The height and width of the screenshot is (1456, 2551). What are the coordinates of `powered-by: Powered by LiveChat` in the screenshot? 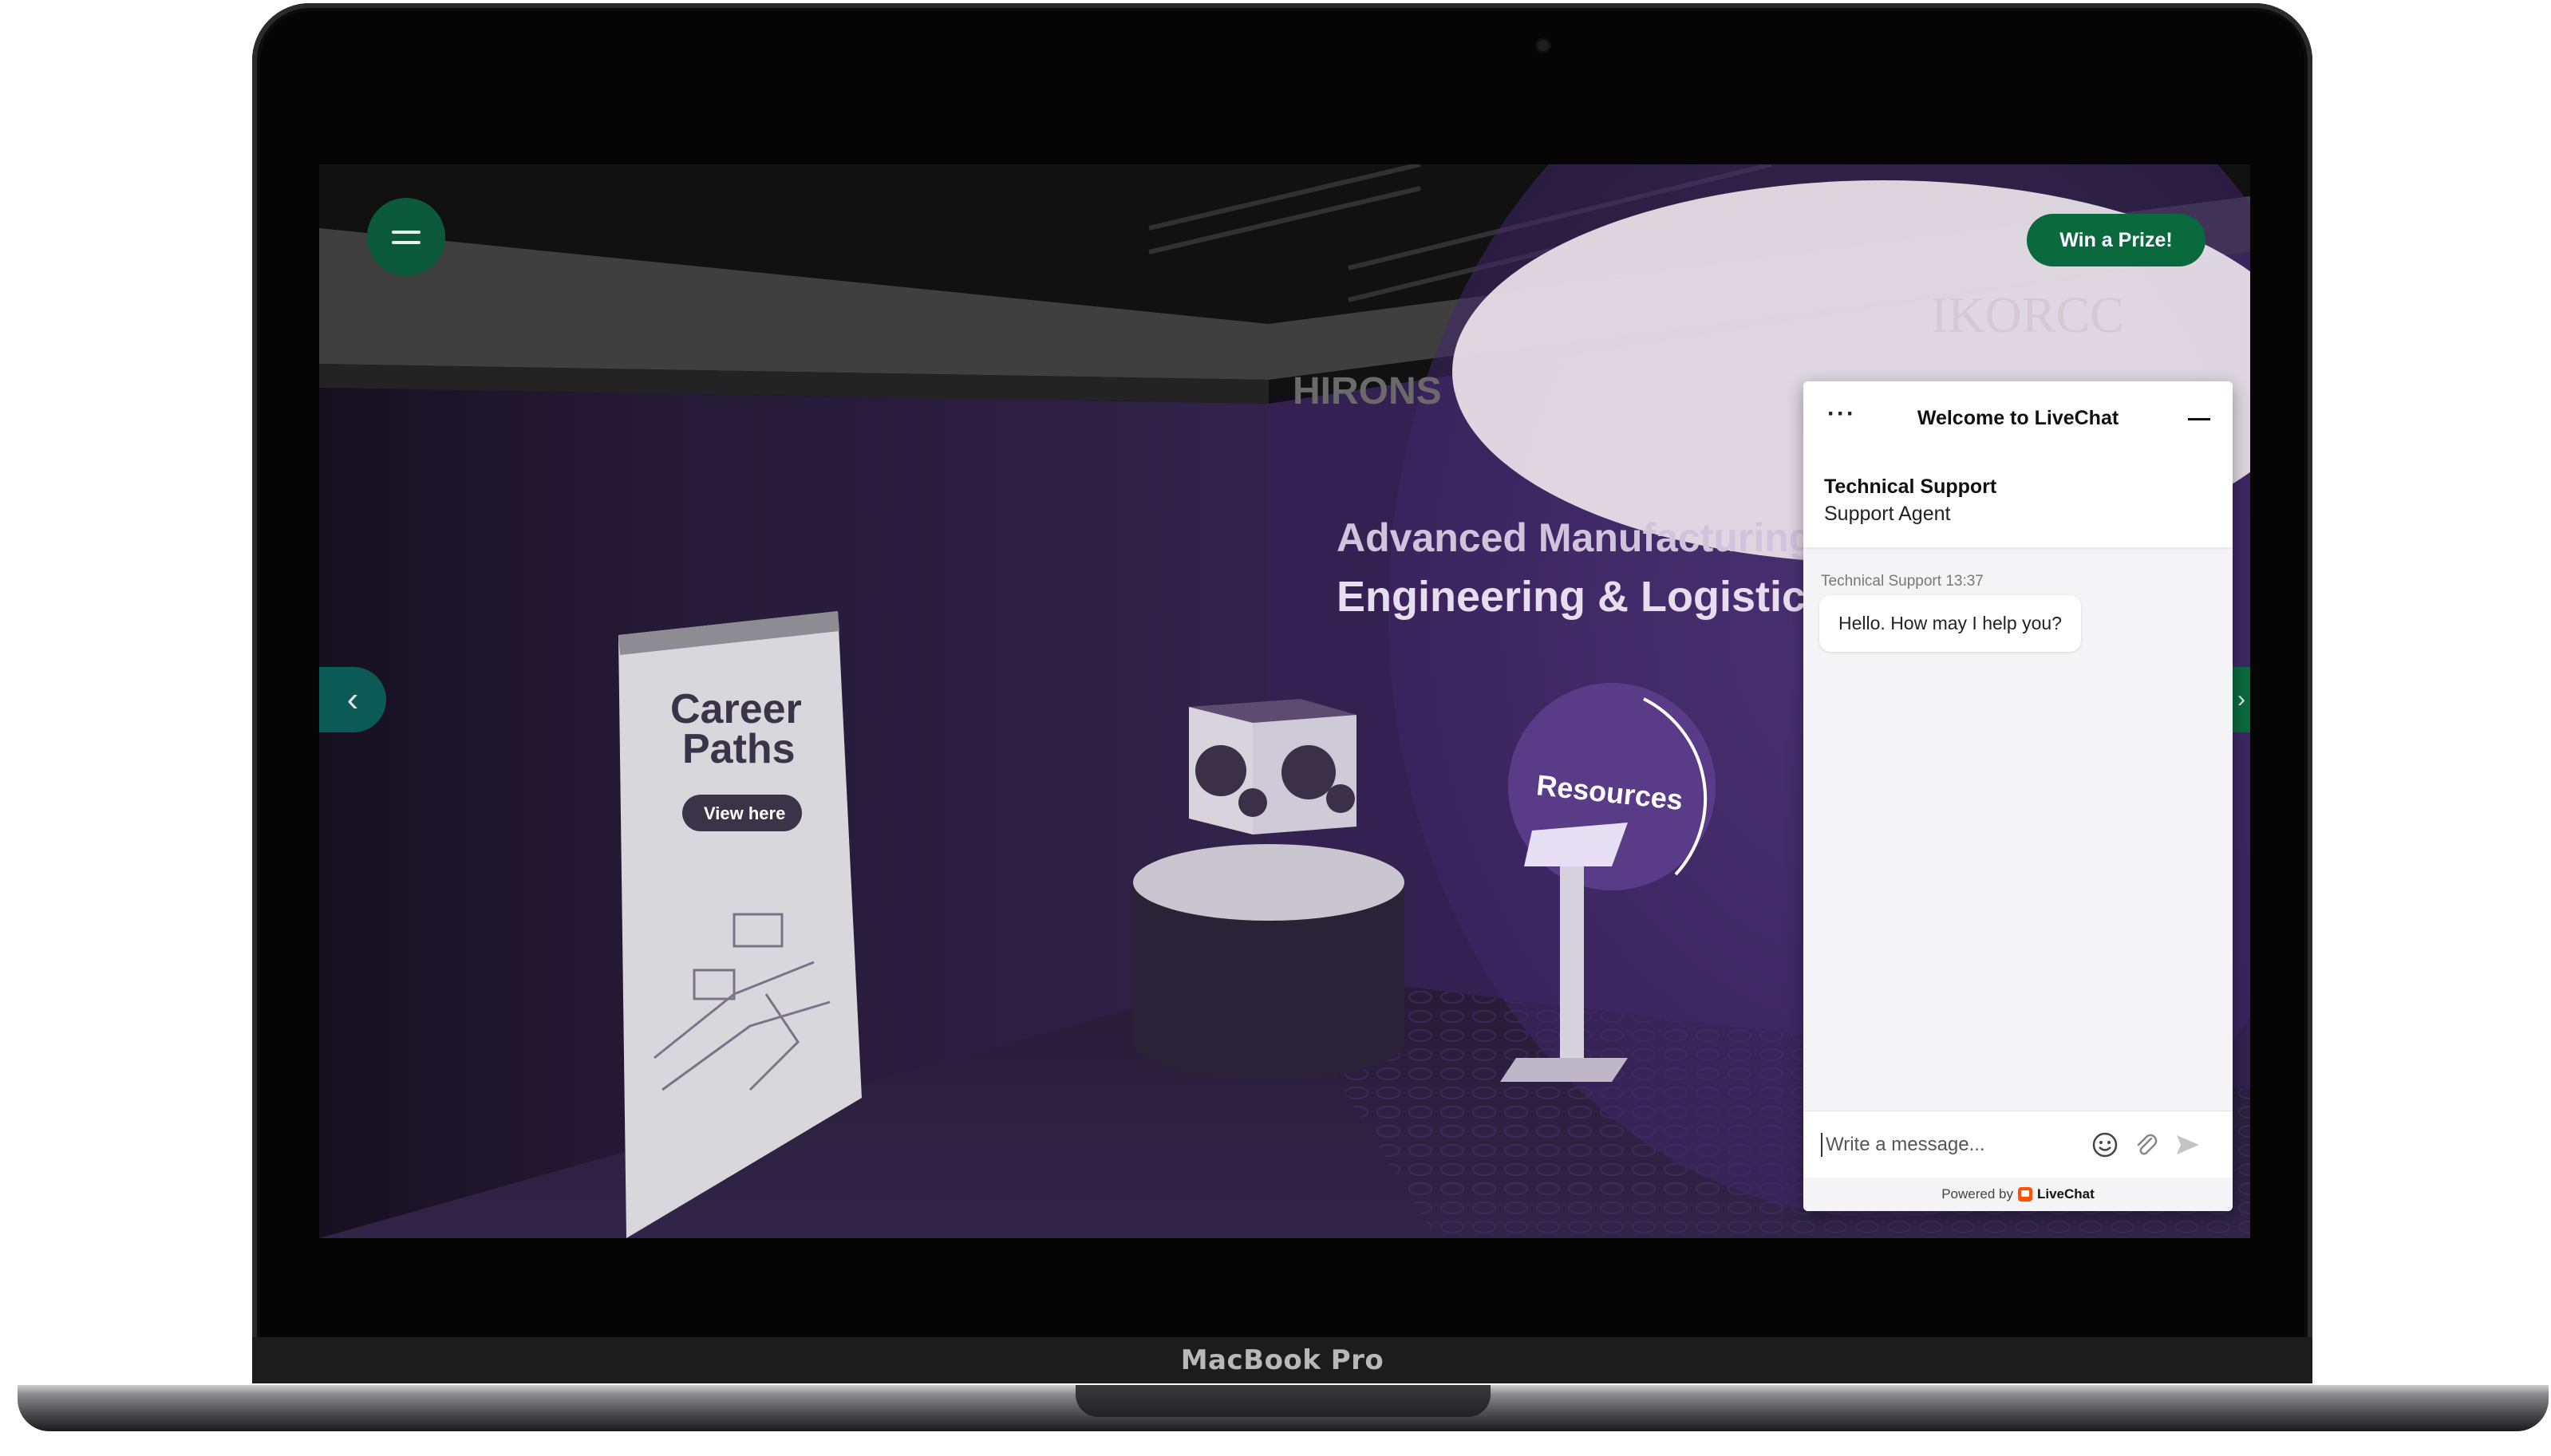 It's located at (2018, 1194).